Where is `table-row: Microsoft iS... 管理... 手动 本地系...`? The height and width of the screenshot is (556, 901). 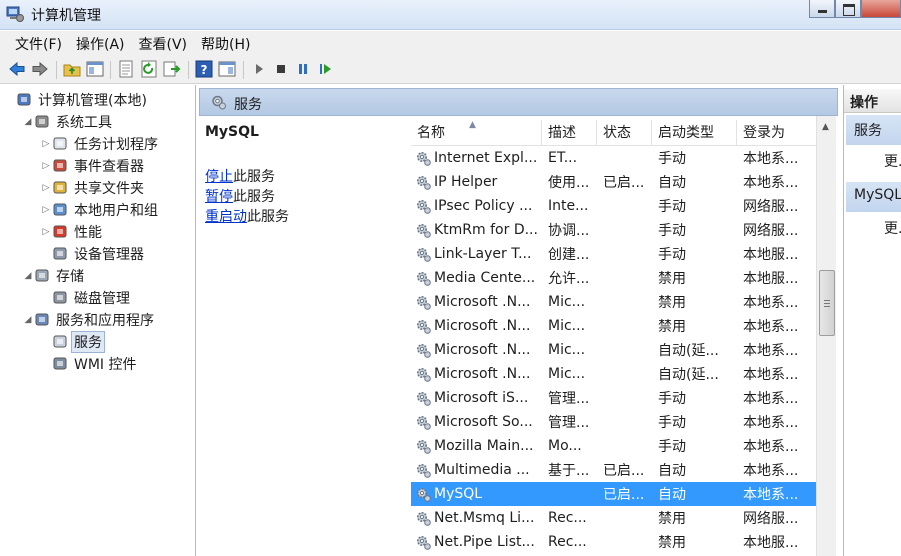
table-row: Microsoft iS... 管理... 手动 本地系... is located at coordinates (614, 398).